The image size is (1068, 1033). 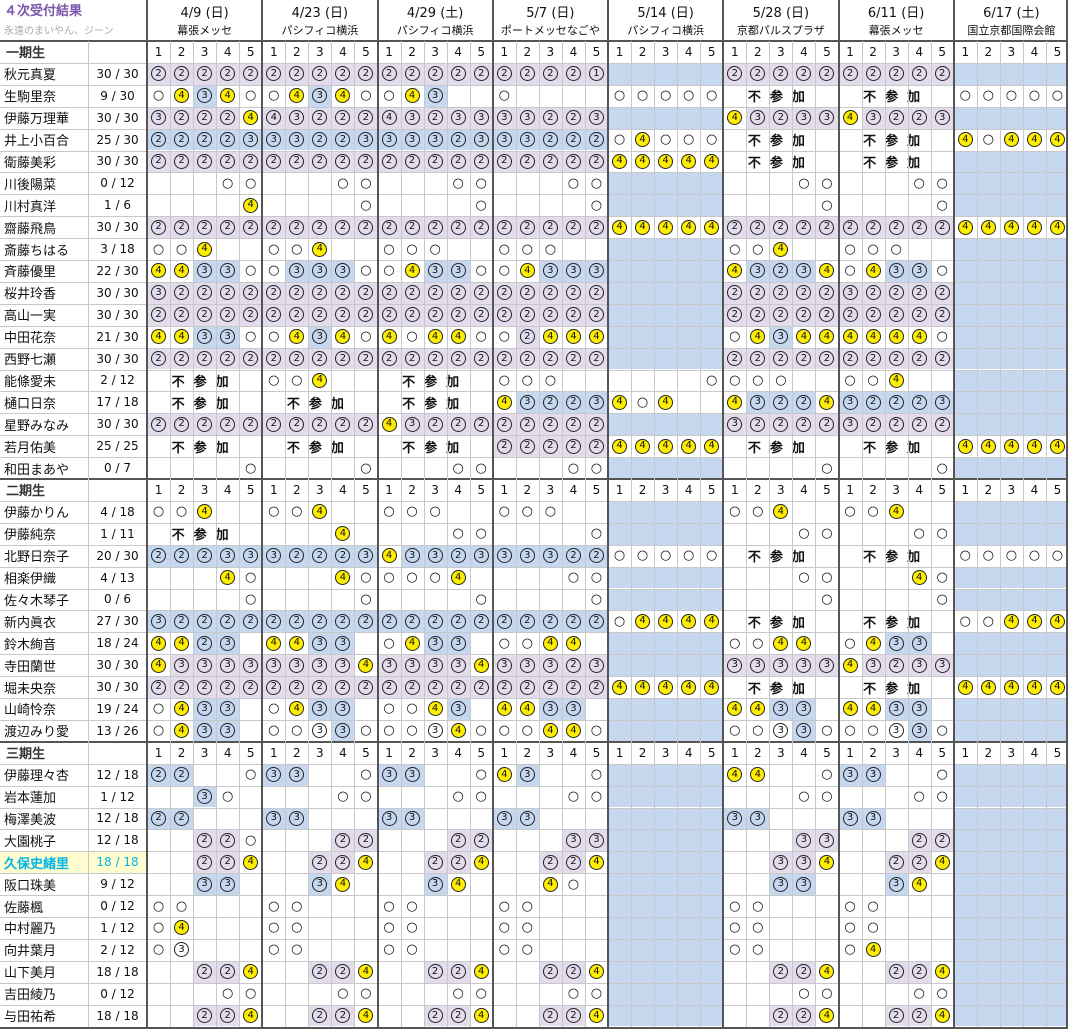 What do you see at coordinates (435, 382) in the screenshot?
I see `not-attending-label: 不参加` at bounding box center [435, 382].